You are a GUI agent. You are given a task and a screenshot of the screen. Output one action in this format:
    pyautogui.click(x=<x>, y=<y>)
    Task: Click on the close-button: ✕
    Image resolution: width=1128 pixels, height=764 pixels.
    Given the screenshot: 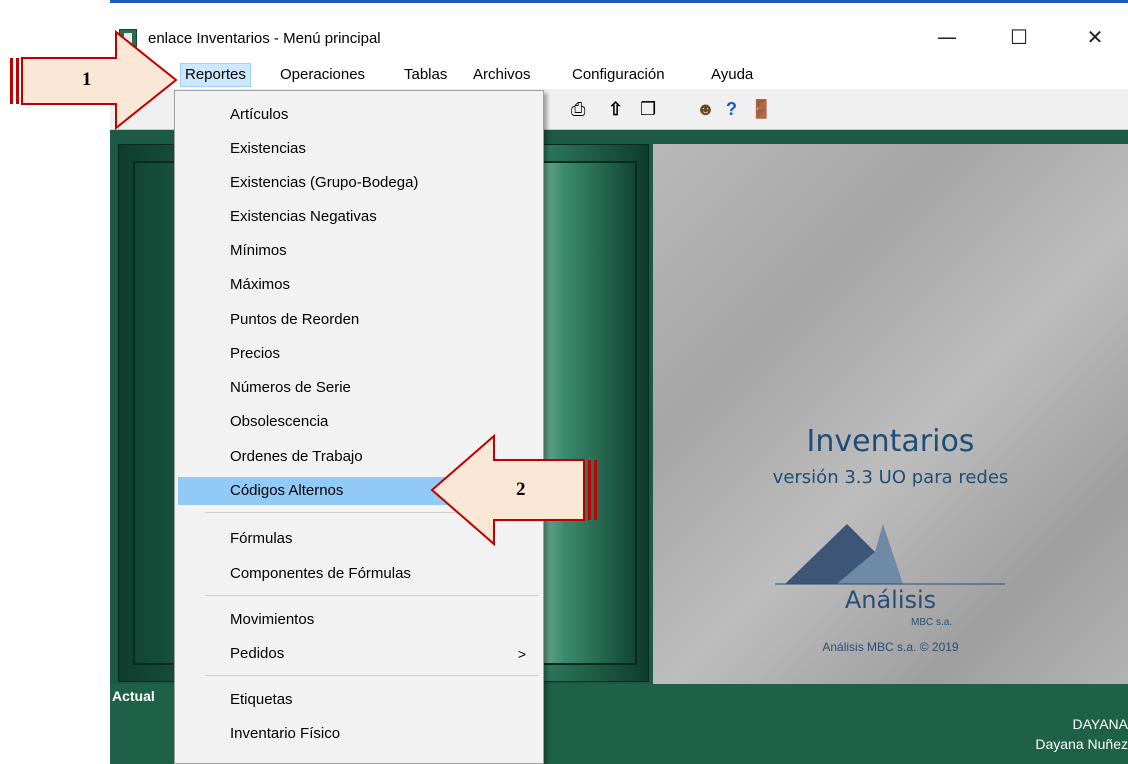 What is the action you would take?
    pyautogui.click(x=1095, y=37)
    